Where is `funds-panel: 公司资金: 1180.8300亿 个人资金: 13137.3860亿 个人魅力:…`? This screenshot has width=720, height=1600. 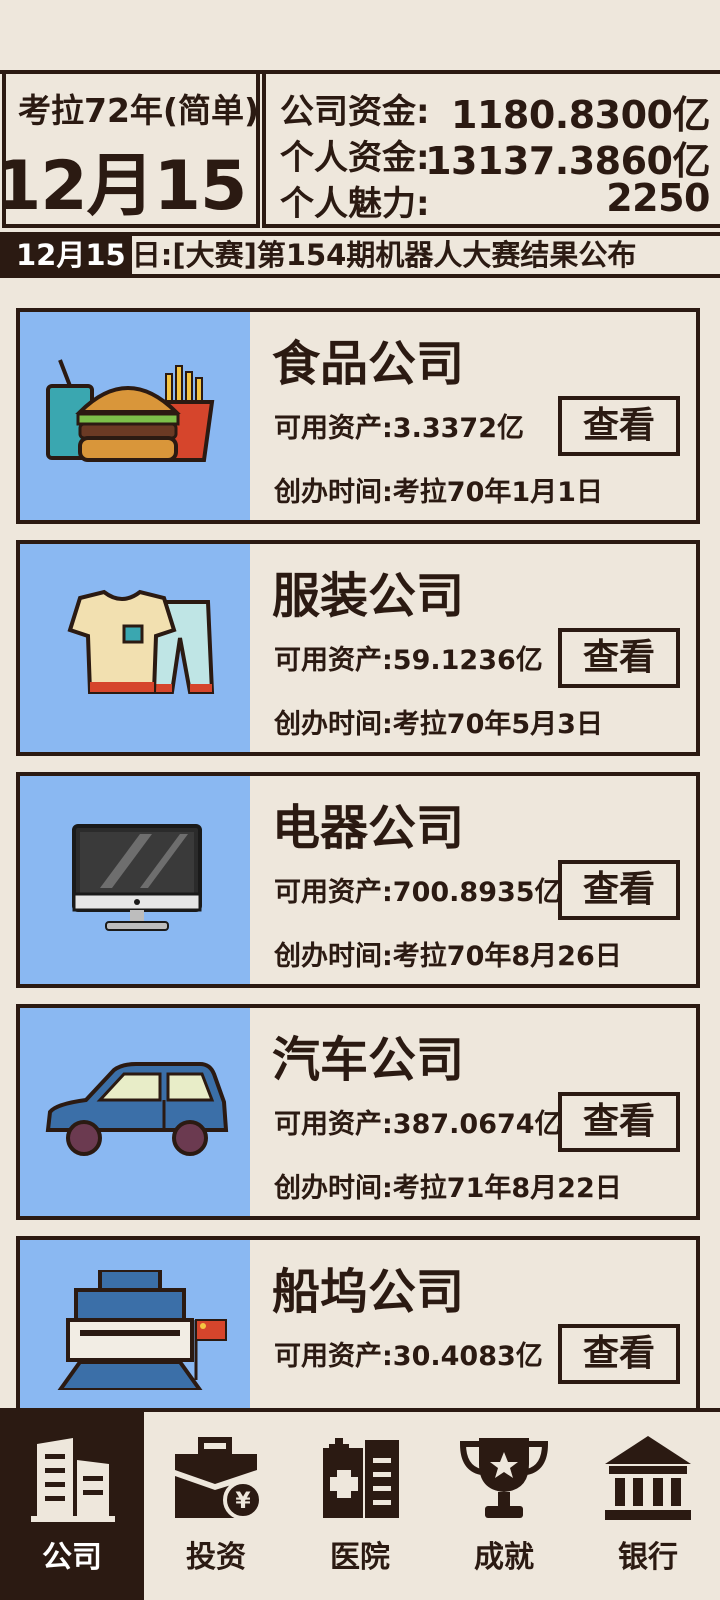 funds-panel: 公司资金: 1180.8300亿 个人资金: 13137.3860亿 个人魅力:… is located at coordinates (491, 151).